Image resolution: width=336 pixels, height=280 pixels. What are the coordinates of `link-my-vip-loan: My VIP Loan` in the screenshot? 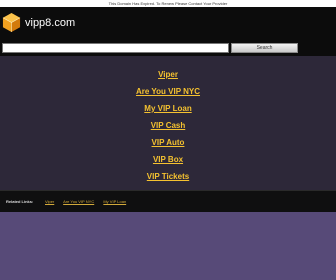 It's located at (167, 108).